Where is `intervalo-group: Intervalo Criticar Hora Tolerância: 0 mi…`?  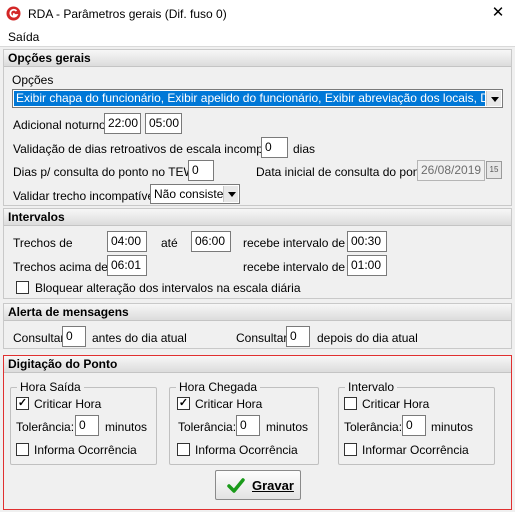
intervalo-group: Intervalo Criticar Hora Tolerância: 0 mi… is located at coordinates (416, 422).